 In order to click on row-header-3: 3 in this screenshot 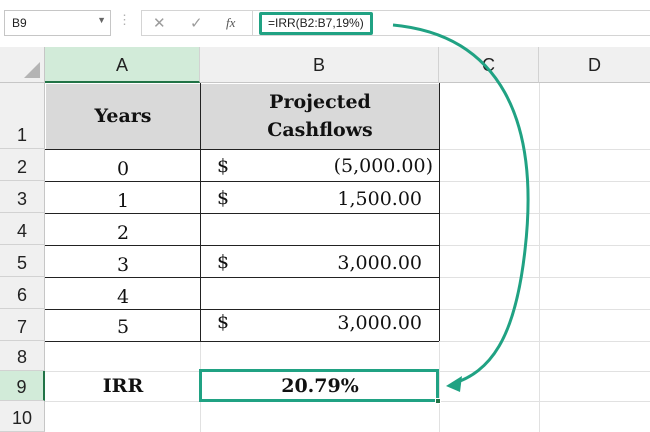, I will do `click(22, 197)`.